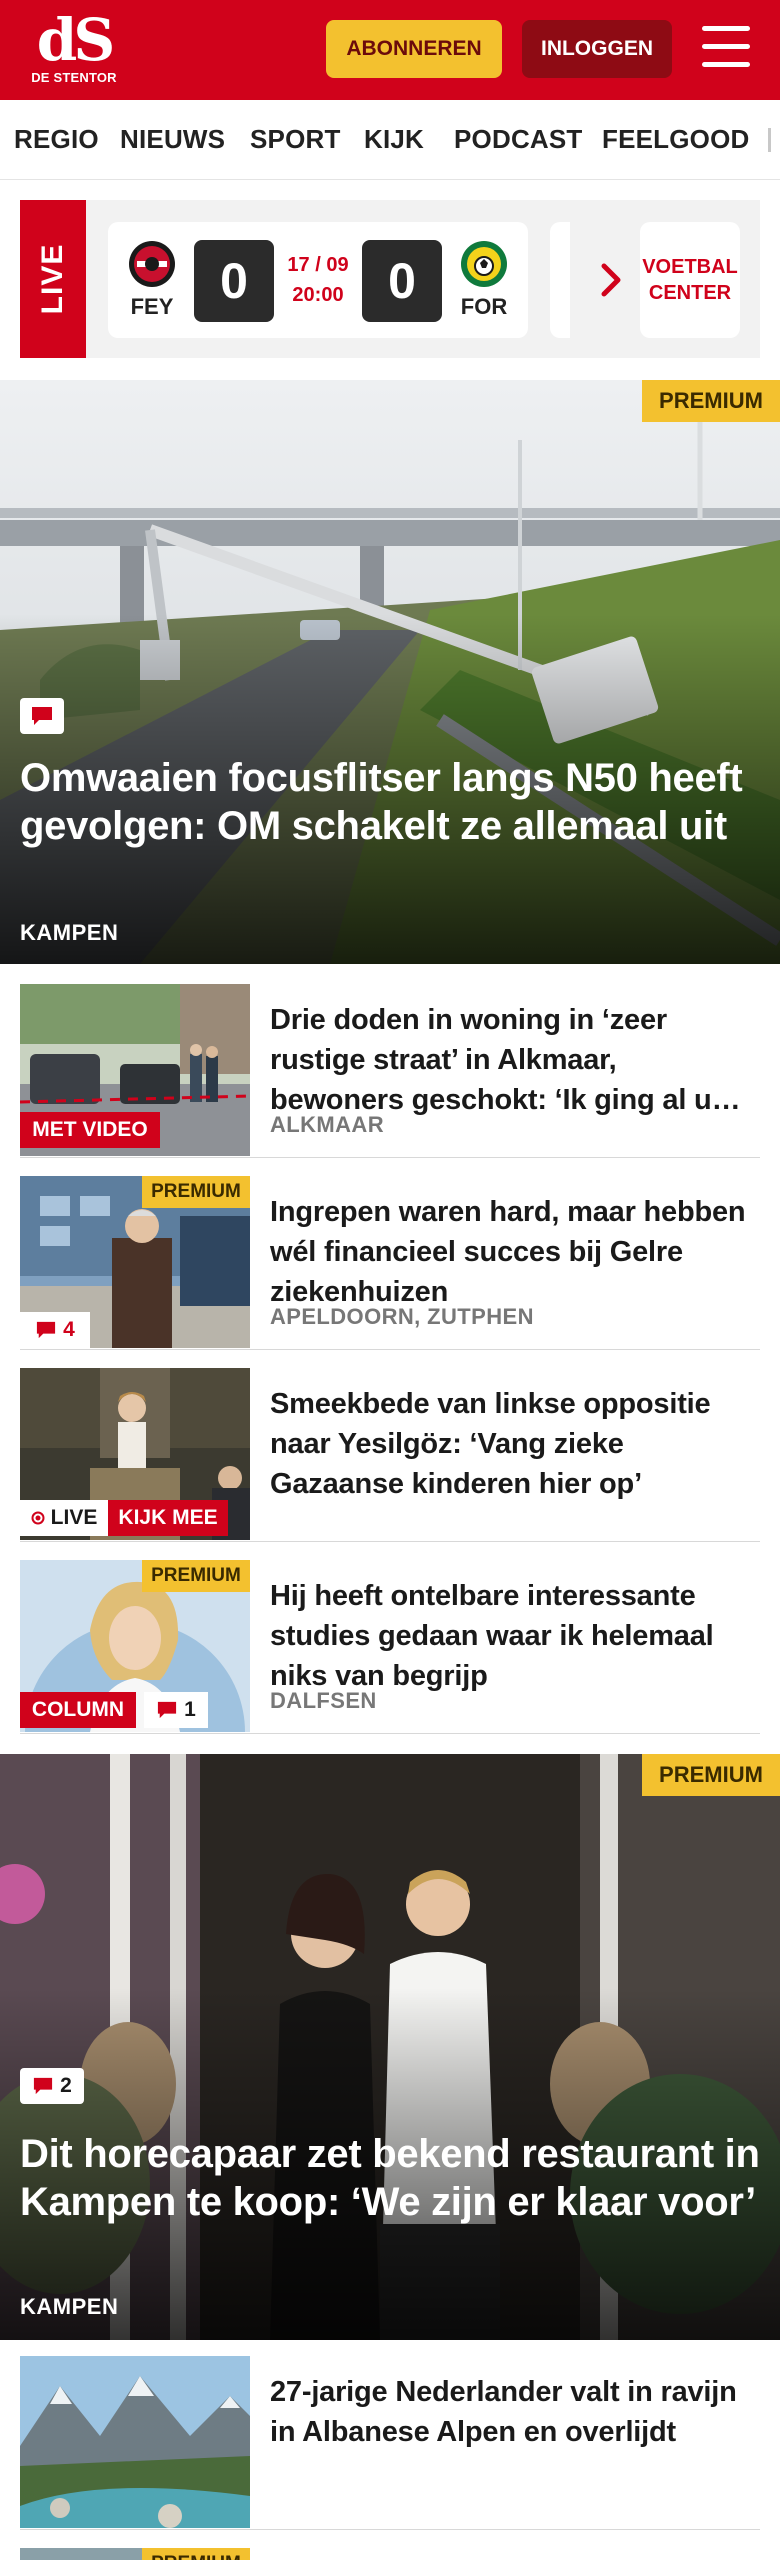 The image size is (780, 2560). Describe the element at coordinates (74, 77) in the screenshot. I see `logo-text: DE STENTOR` at that location.